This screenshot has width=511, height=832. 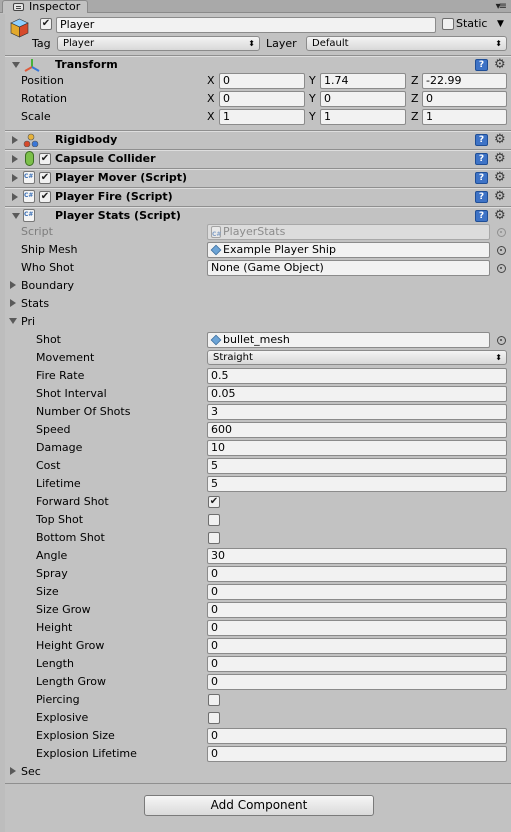 What do you see at coordinates (406, 43) in the screenshot?
I see `layer-dropdown: Default ⬍` at bounding box center [406, 43].